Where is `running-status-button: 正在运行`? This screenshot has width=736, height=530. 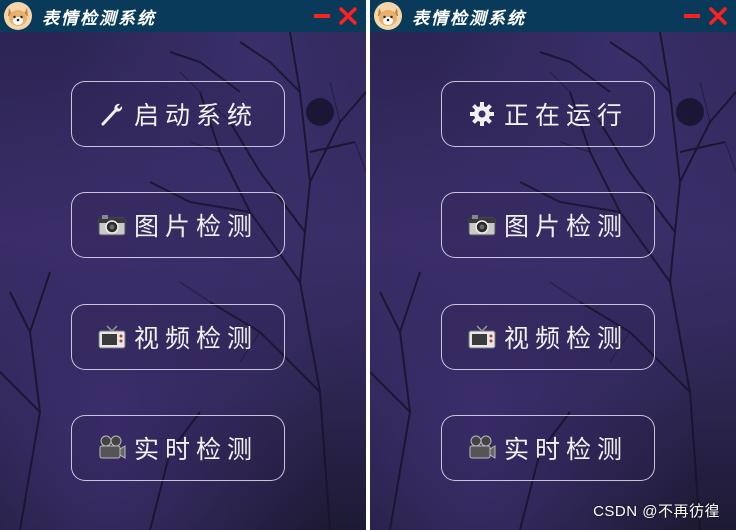 running-status-button: 正在运行 is located at coordinates (548, 114).